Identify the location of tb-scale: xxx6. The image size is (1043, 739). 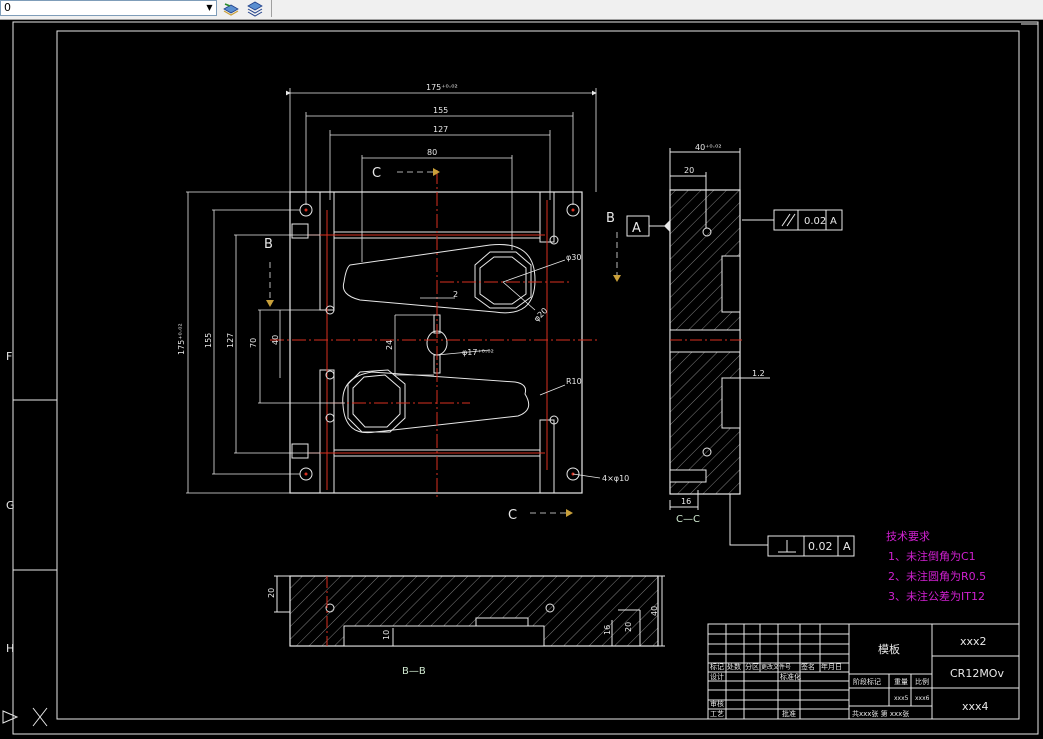
(922, 698).